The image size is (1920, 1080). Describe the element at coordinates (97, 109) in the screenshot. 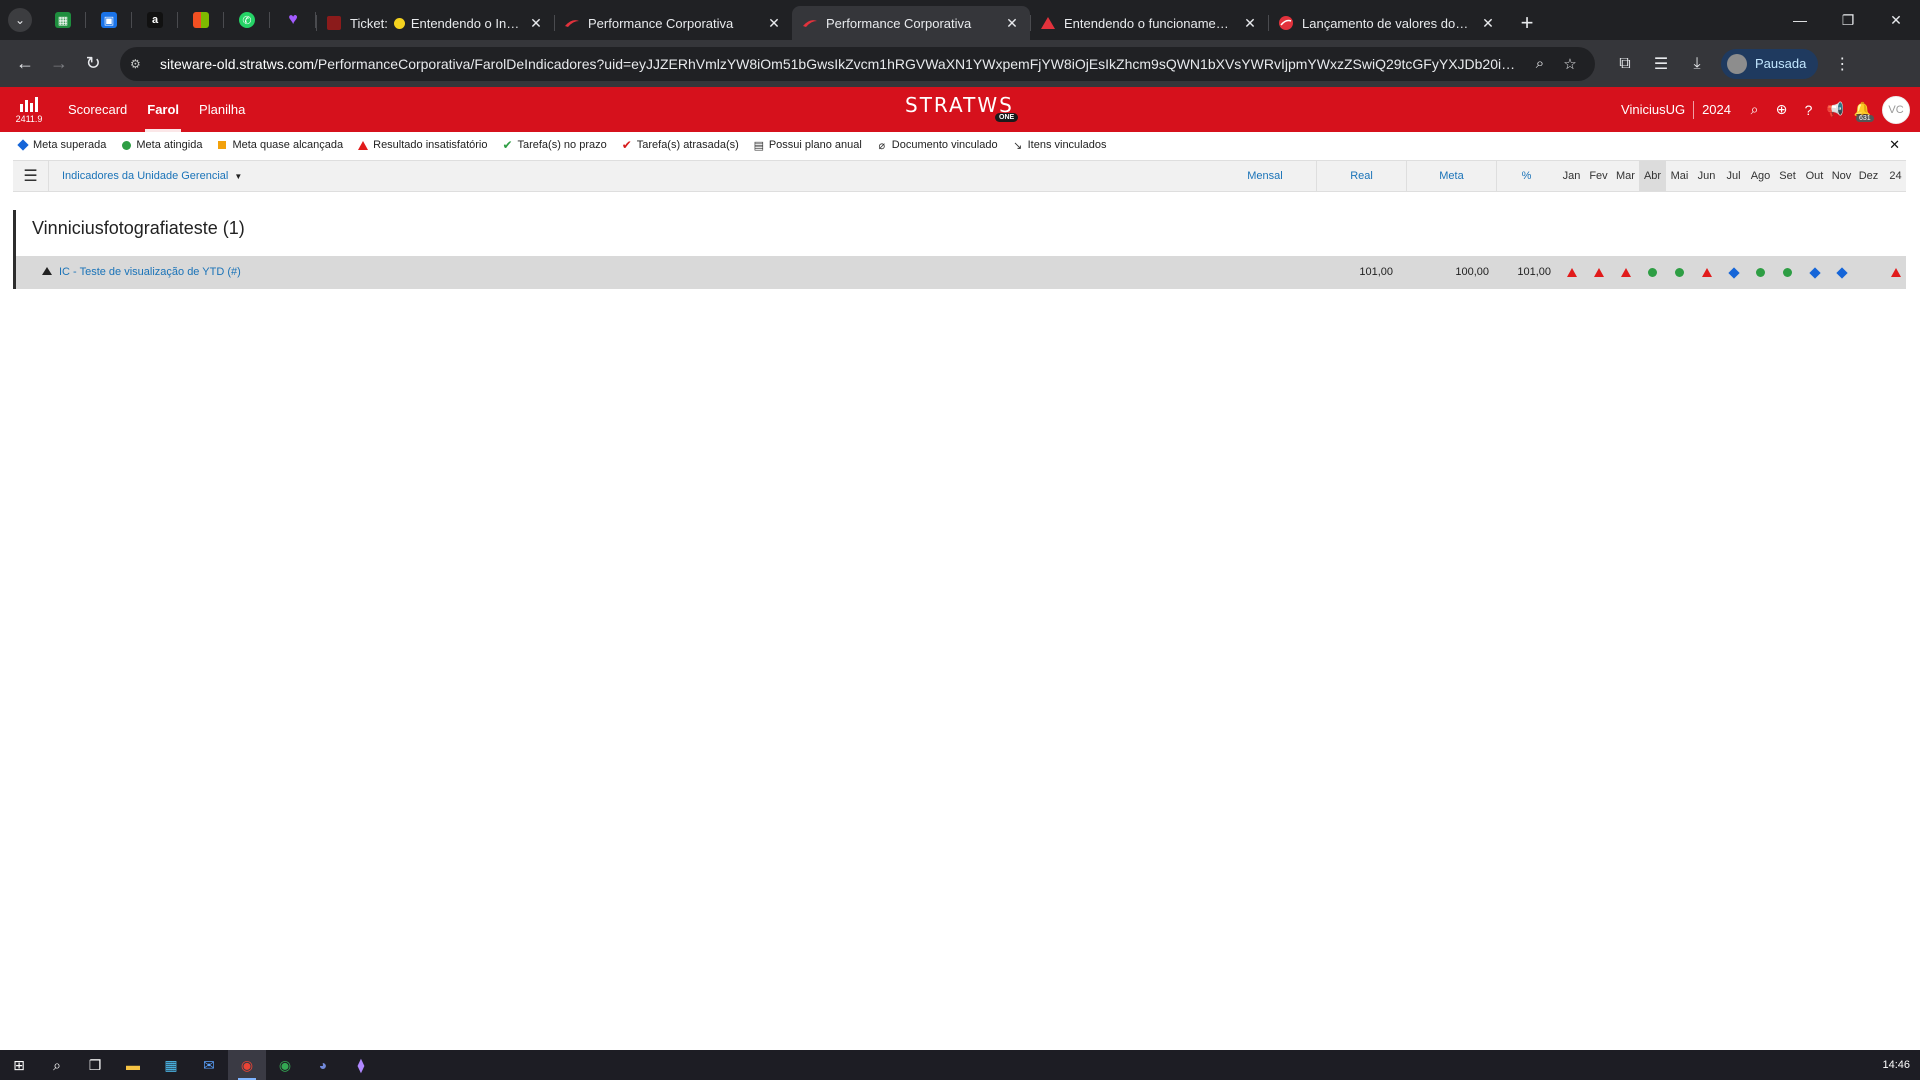

I see `nav-scorecard: Scorecard` at that location.